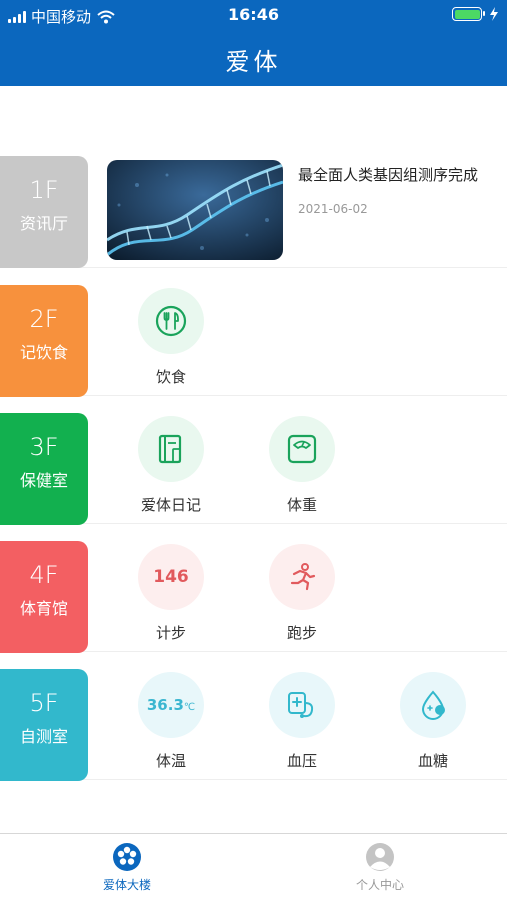  I want to click on tab-profile-label: 个人中心, so click(379, 885).